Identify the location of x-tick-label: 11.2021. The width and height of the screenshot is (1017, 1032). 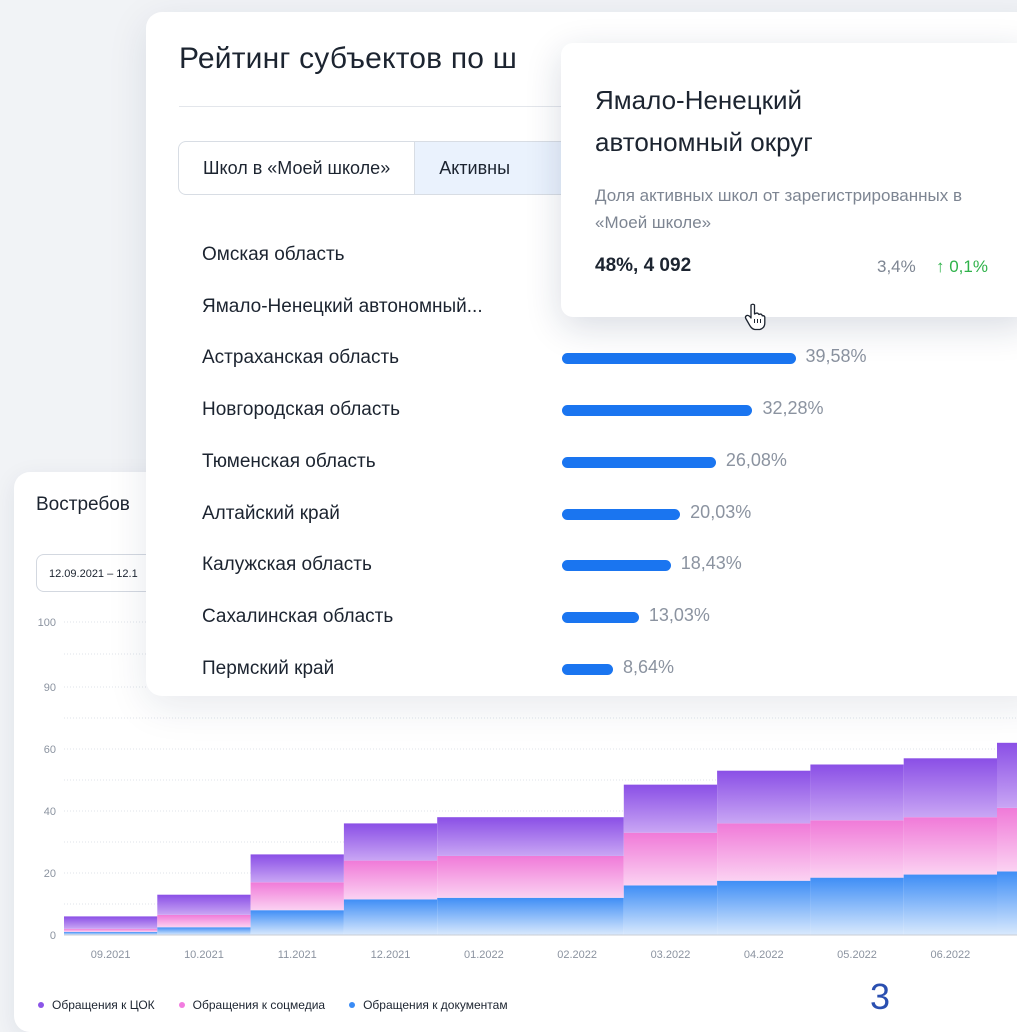
(297, 955).